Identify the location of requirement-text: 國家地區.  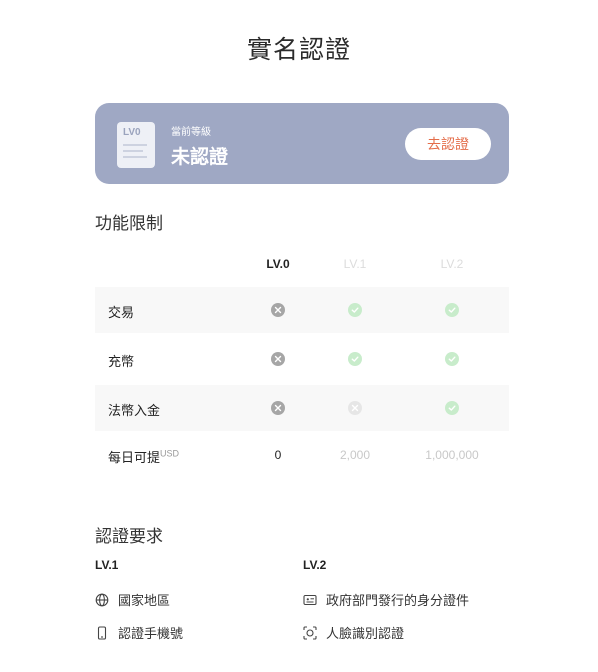
(144, 600).